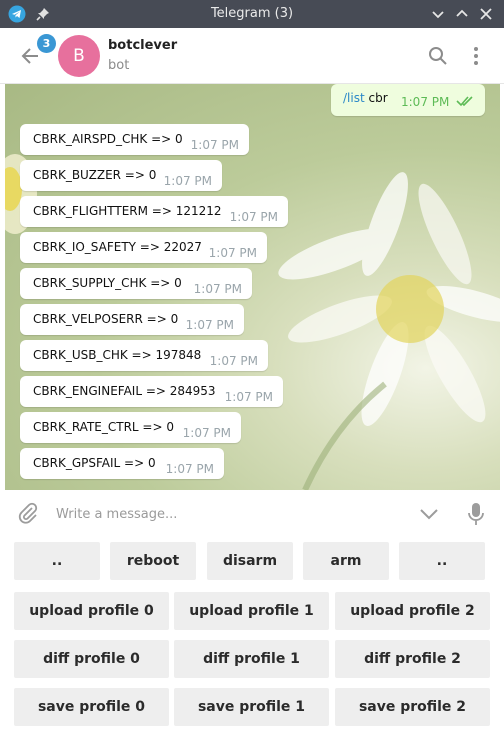 The height and width of the screenshot is (732, 504). I want to click on keyboard-button-diff-profile-2: diff profile 2, so click(412, 659).